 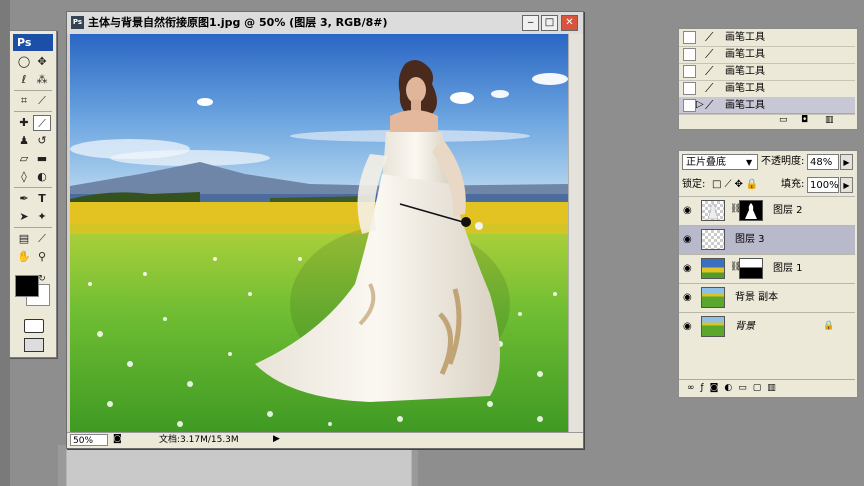 What do you see at coordinates (42, 159) in the screenshot?
I see `gradient-tool-icon: ▬` at bounding box center [42, 159].